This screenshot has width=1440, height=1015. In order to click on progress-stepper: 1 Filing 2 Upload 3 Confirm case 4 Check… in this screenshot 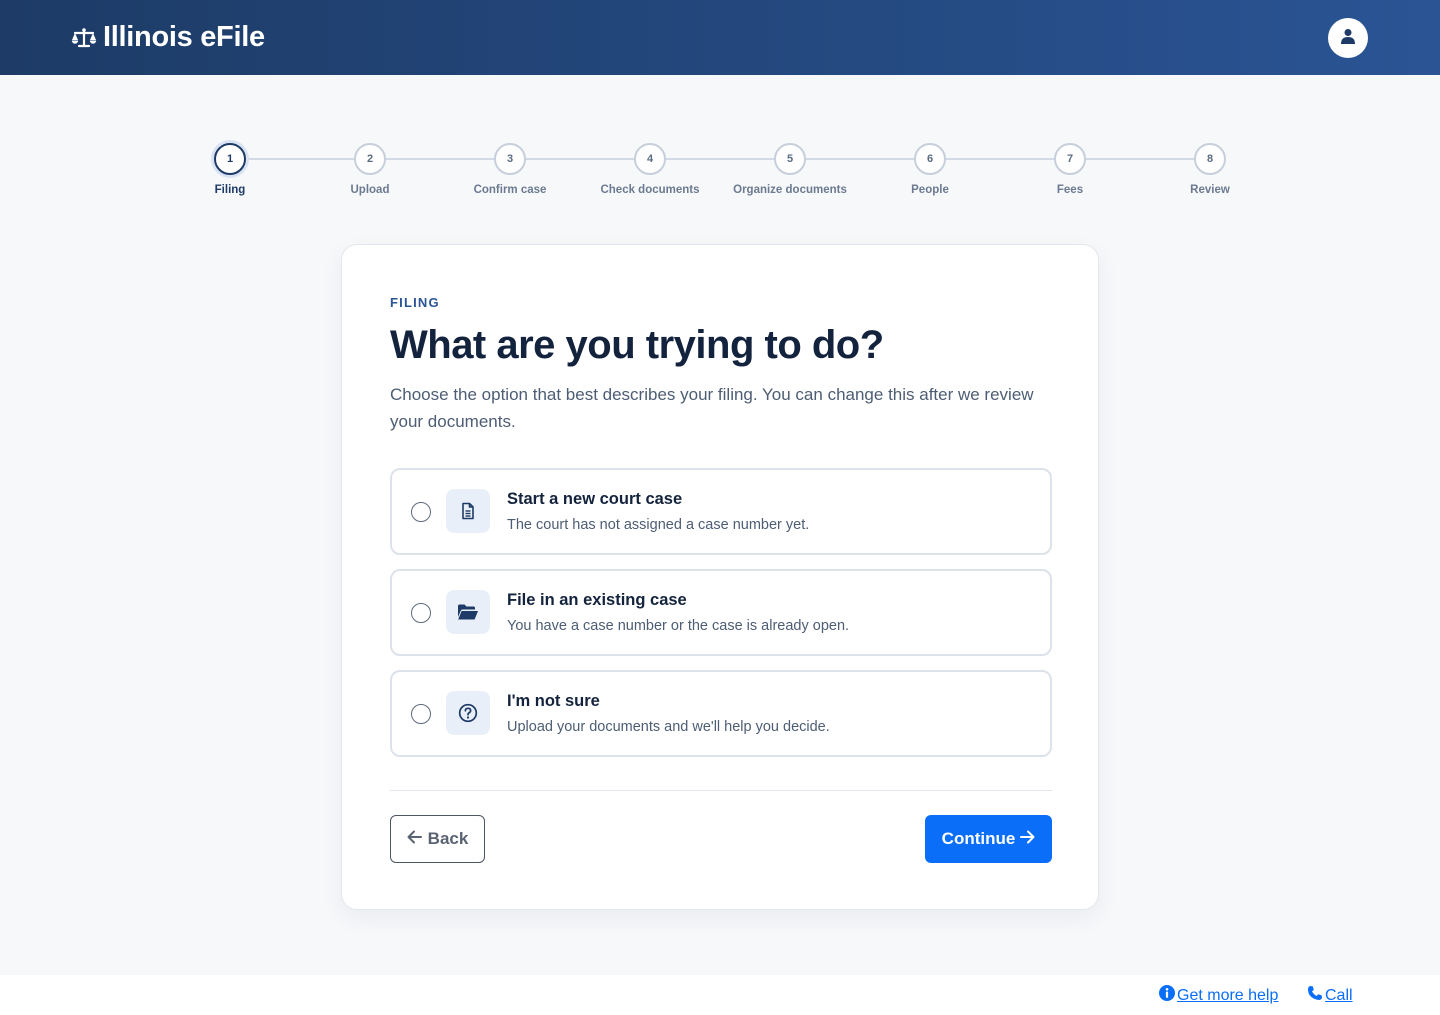, I will do `click(720, 175)`.